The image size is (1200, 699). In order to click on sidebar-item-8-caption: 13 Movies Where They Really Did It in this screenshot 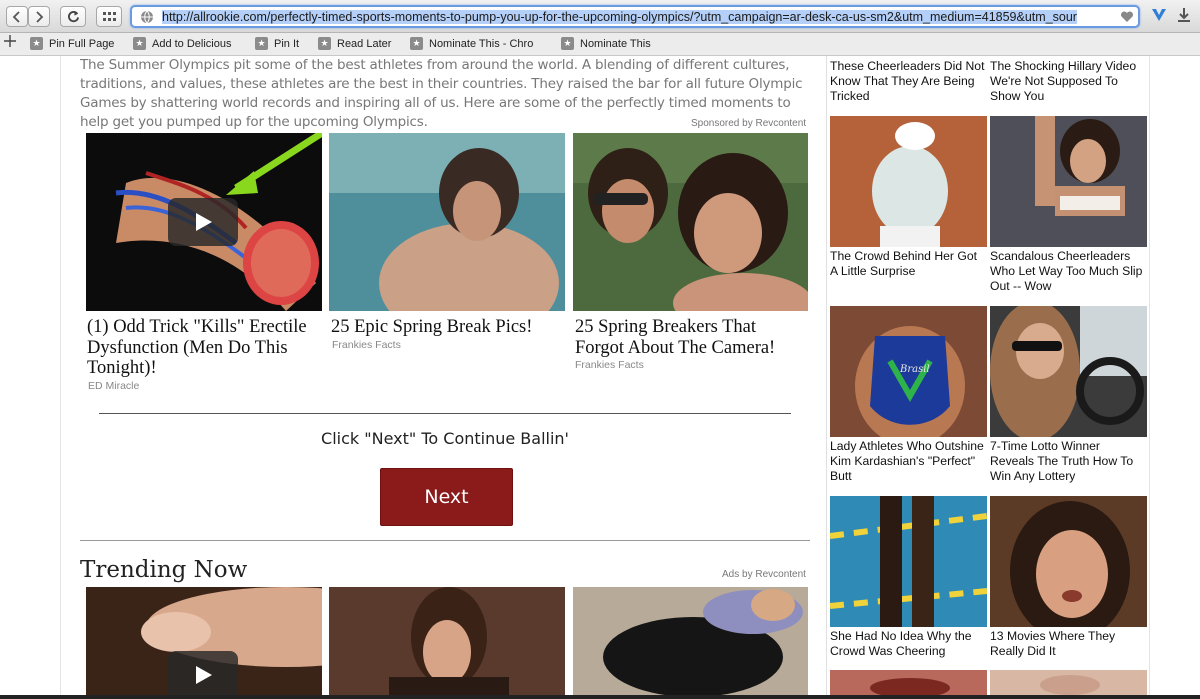, I will do `click(1068, 644)`.